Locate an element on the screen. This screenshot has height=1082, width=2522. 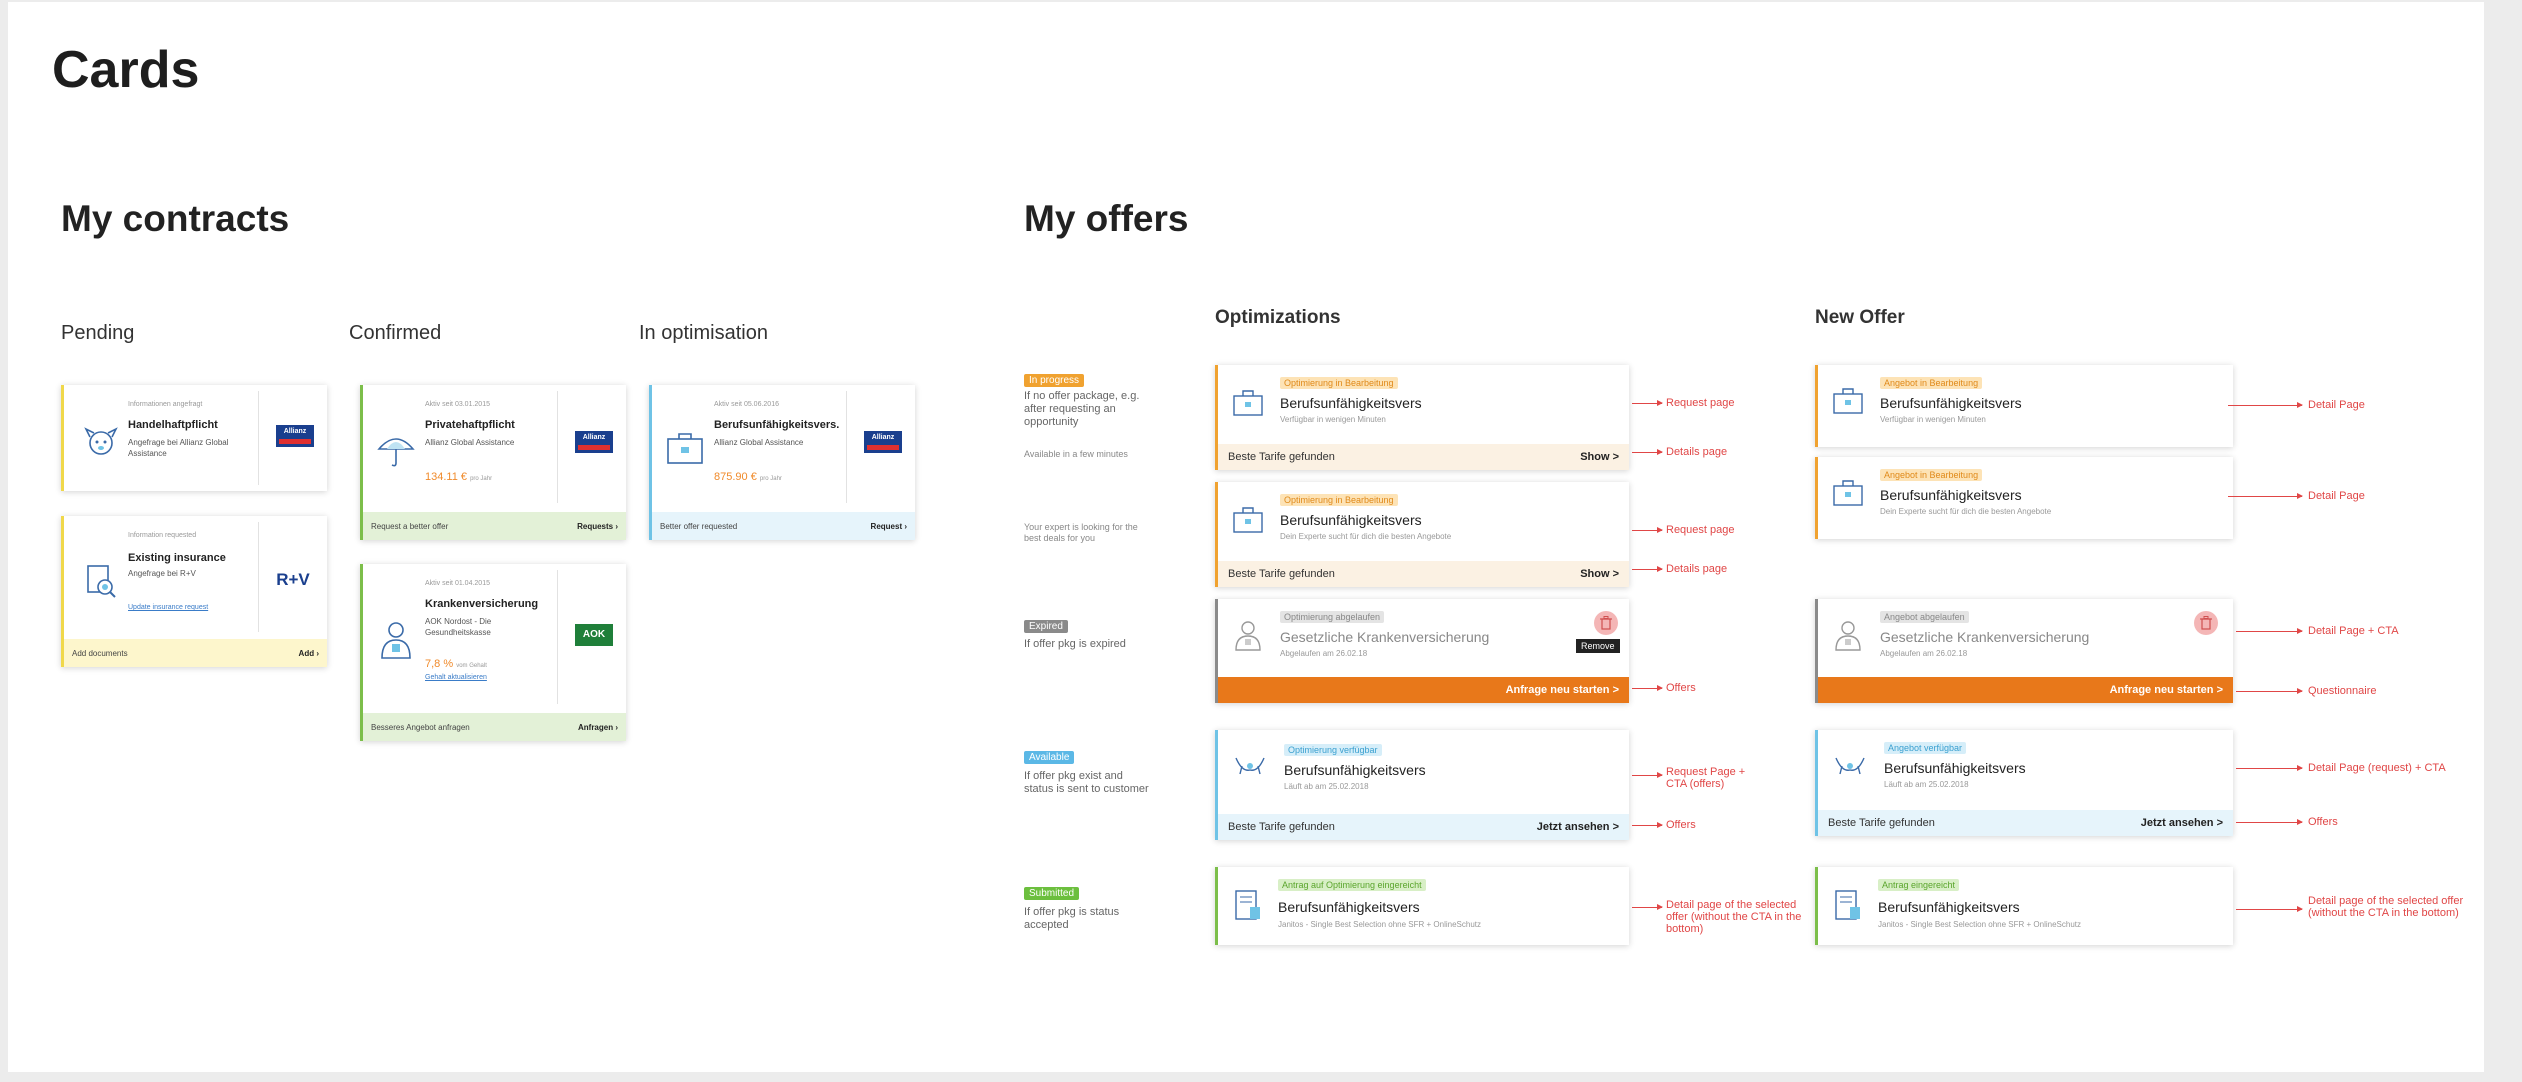
card-subtitle: AOK Nordost - Die Gesundheitskasse is located at coordinates (458, 627).